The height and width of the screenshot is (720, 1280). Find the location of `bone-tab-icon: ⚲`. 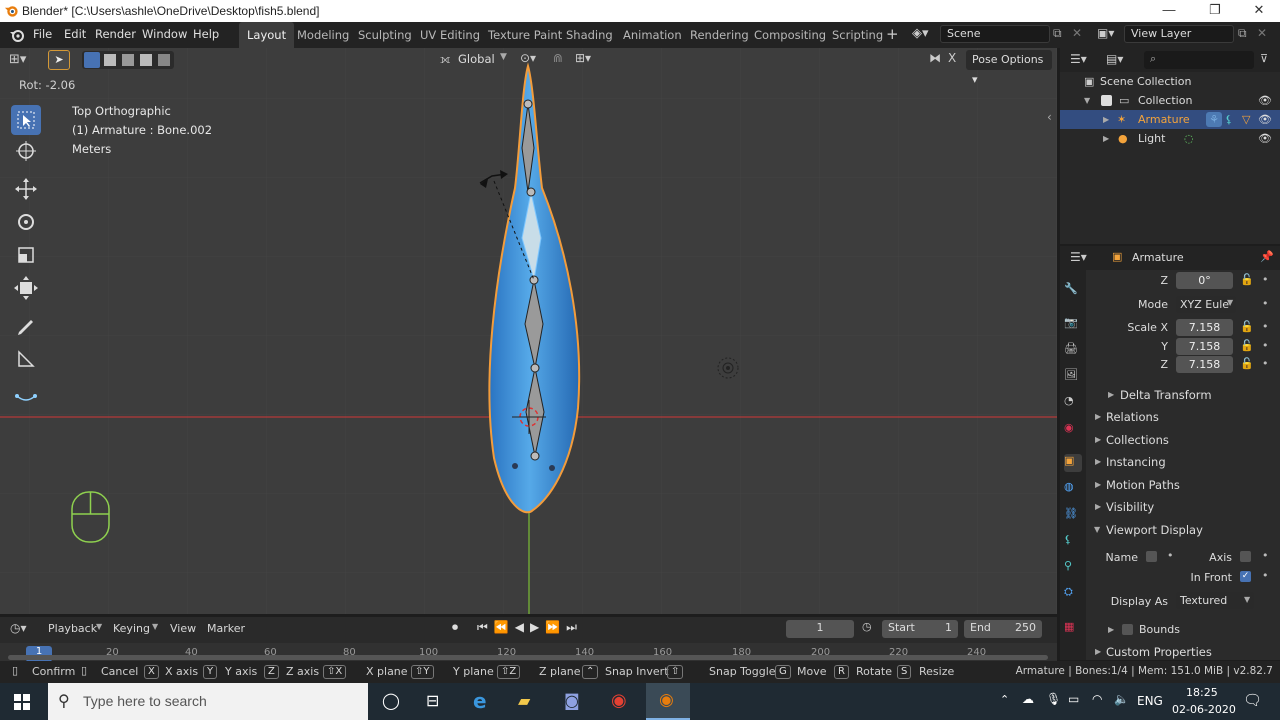

bone-tab-icon: ⚲ is located at coordinates (1073, 568).